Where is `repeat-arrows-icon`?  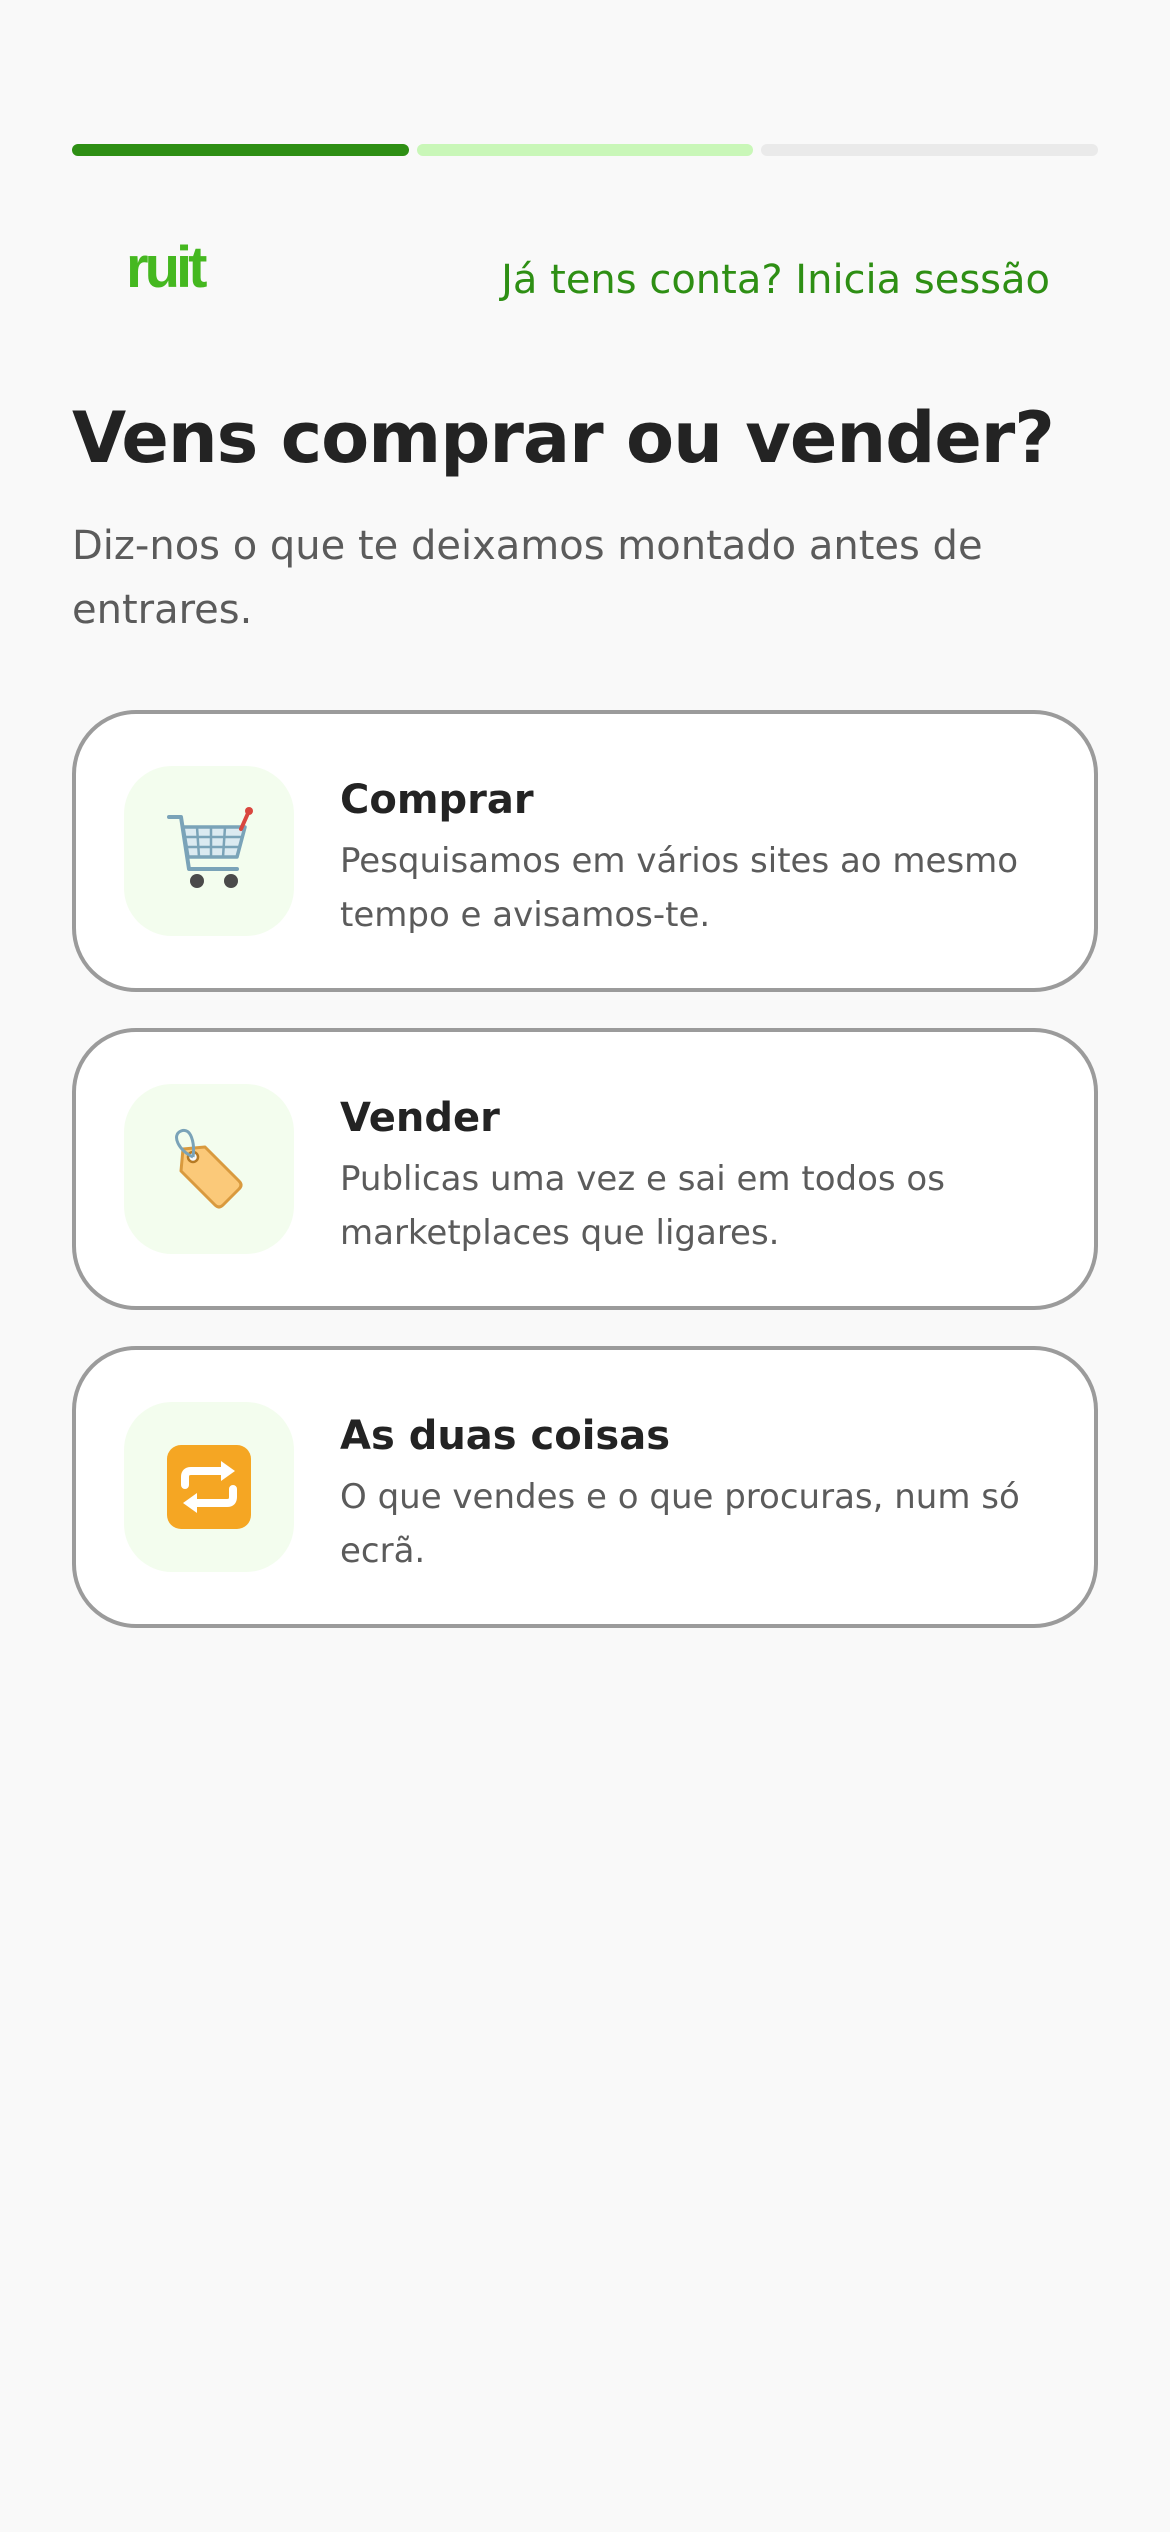 repeat-arrows-icon is located at coordinates (209, 1487).